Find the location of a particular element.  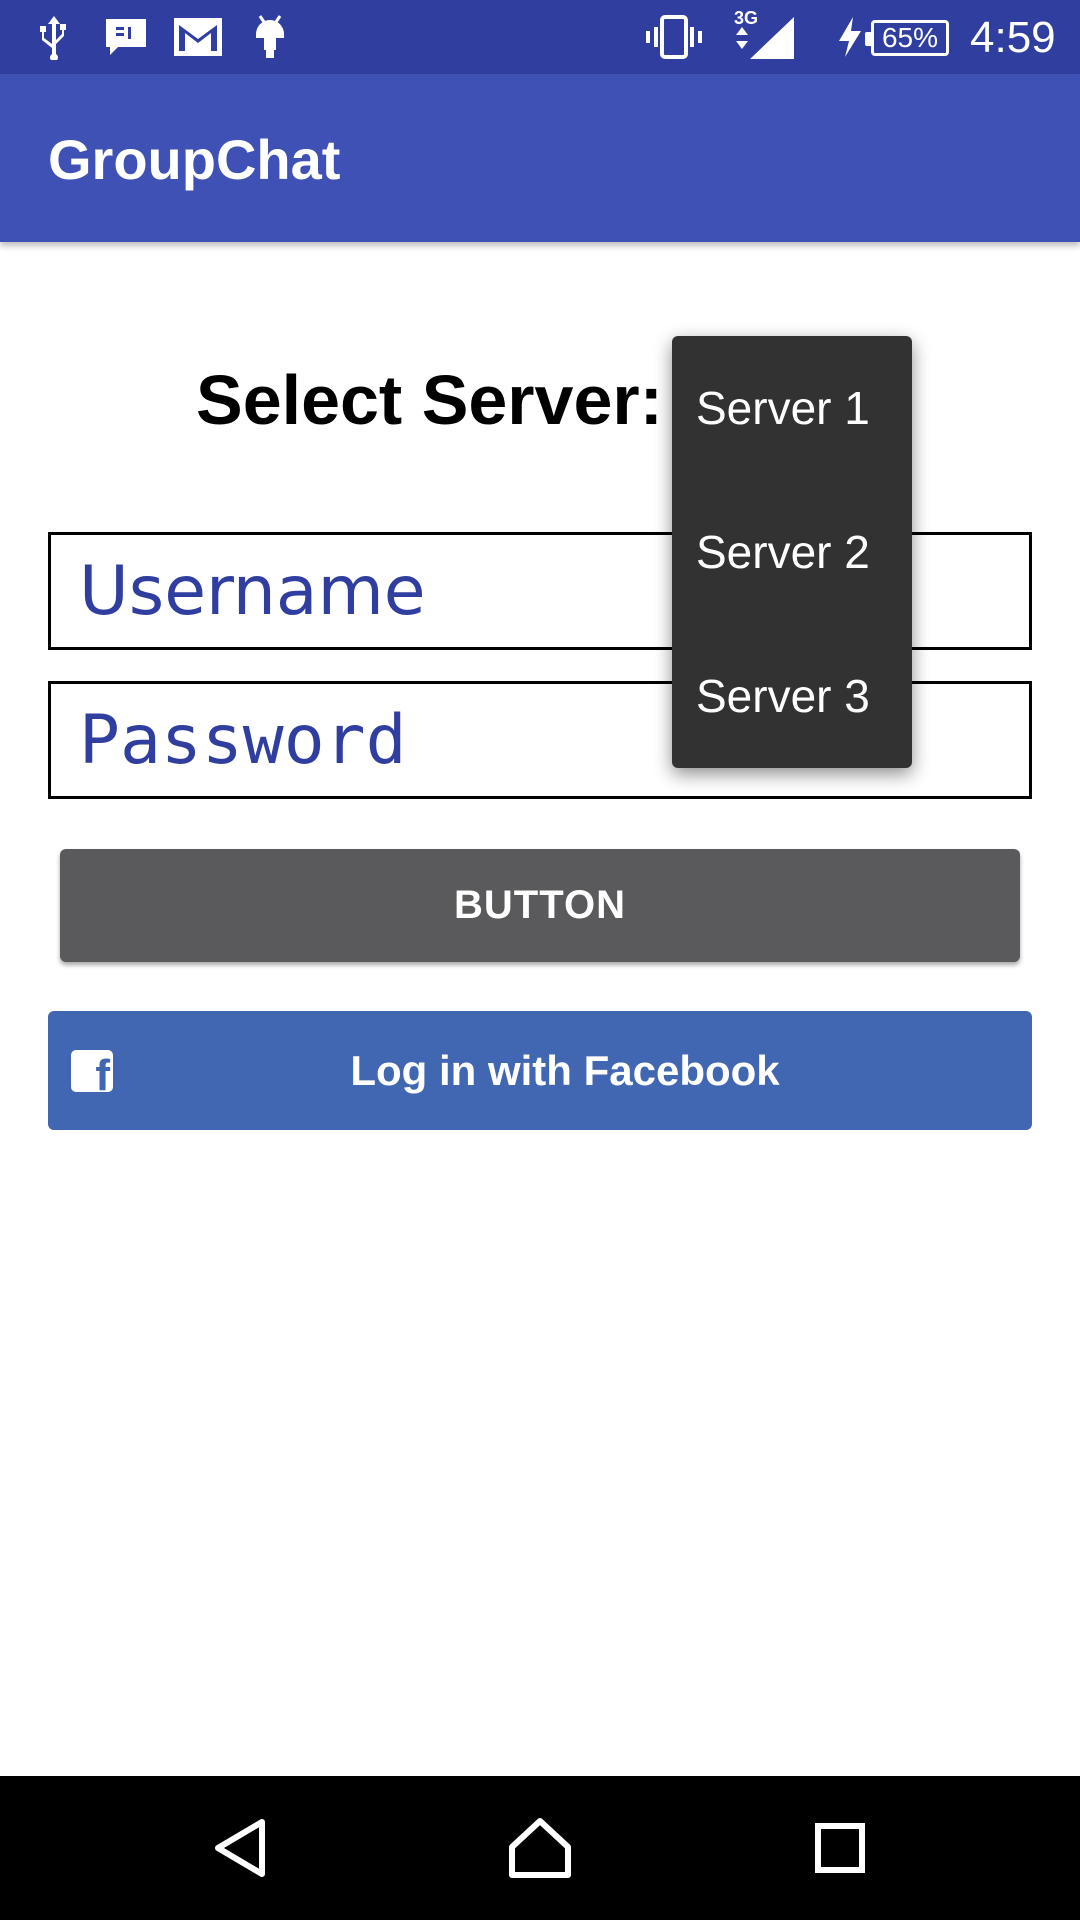

dropdown-item-server-3: Server 3 is located at coordinates (792, 696).